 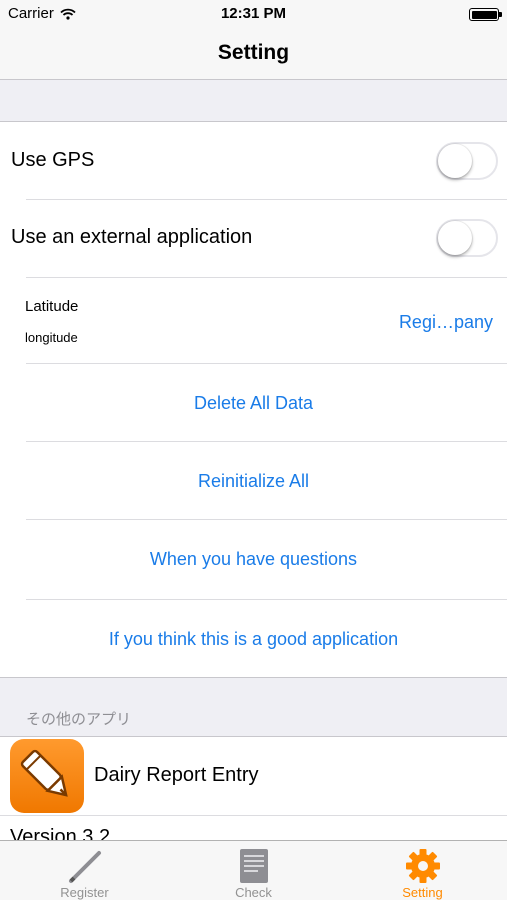 I want to click on good-app-row: If you think this is a good application, so click(x=253, y=639).